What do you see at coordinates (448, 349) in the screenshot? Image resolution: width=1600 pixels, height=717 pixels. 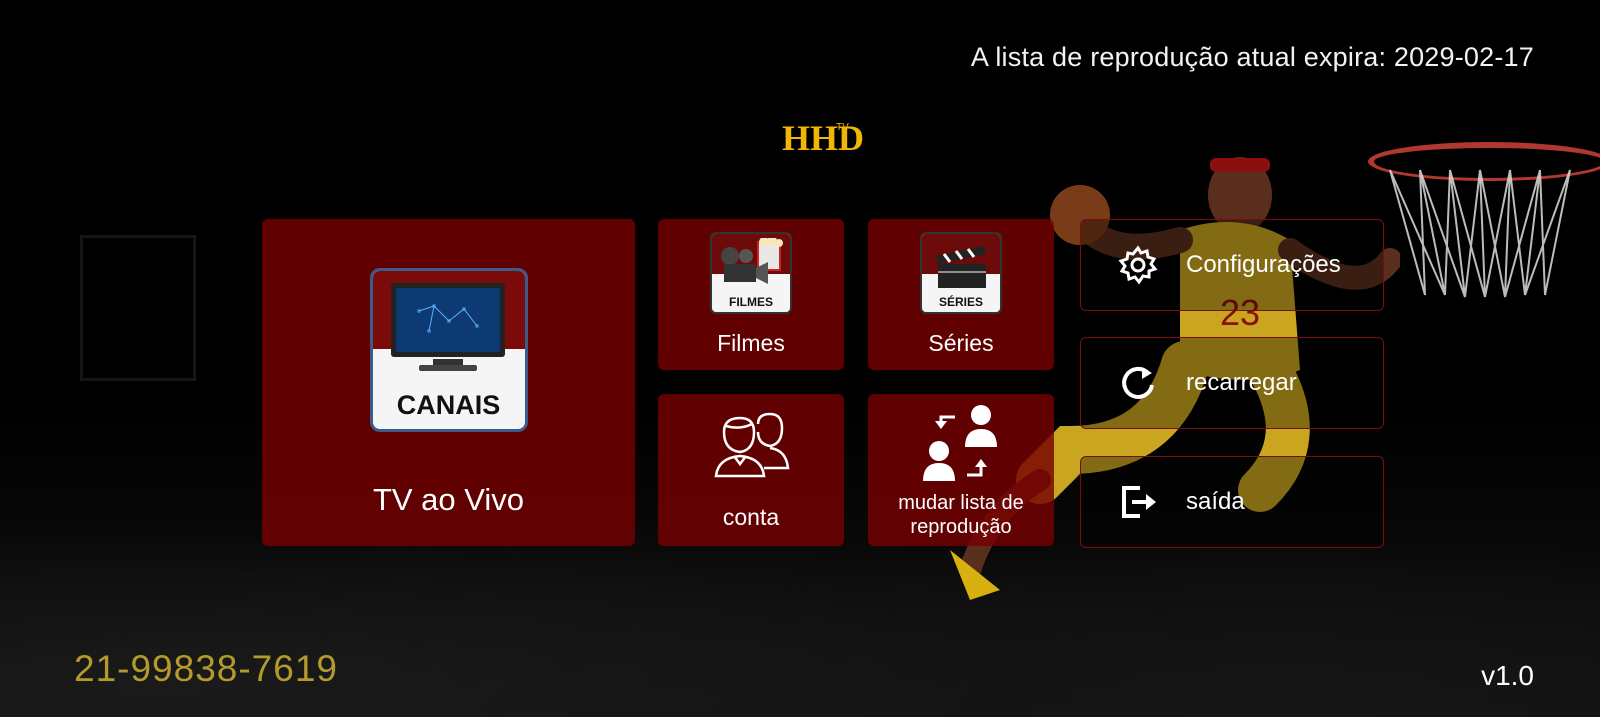 I see `tv-icon: CANAIS` at bounding box center [448, 349].